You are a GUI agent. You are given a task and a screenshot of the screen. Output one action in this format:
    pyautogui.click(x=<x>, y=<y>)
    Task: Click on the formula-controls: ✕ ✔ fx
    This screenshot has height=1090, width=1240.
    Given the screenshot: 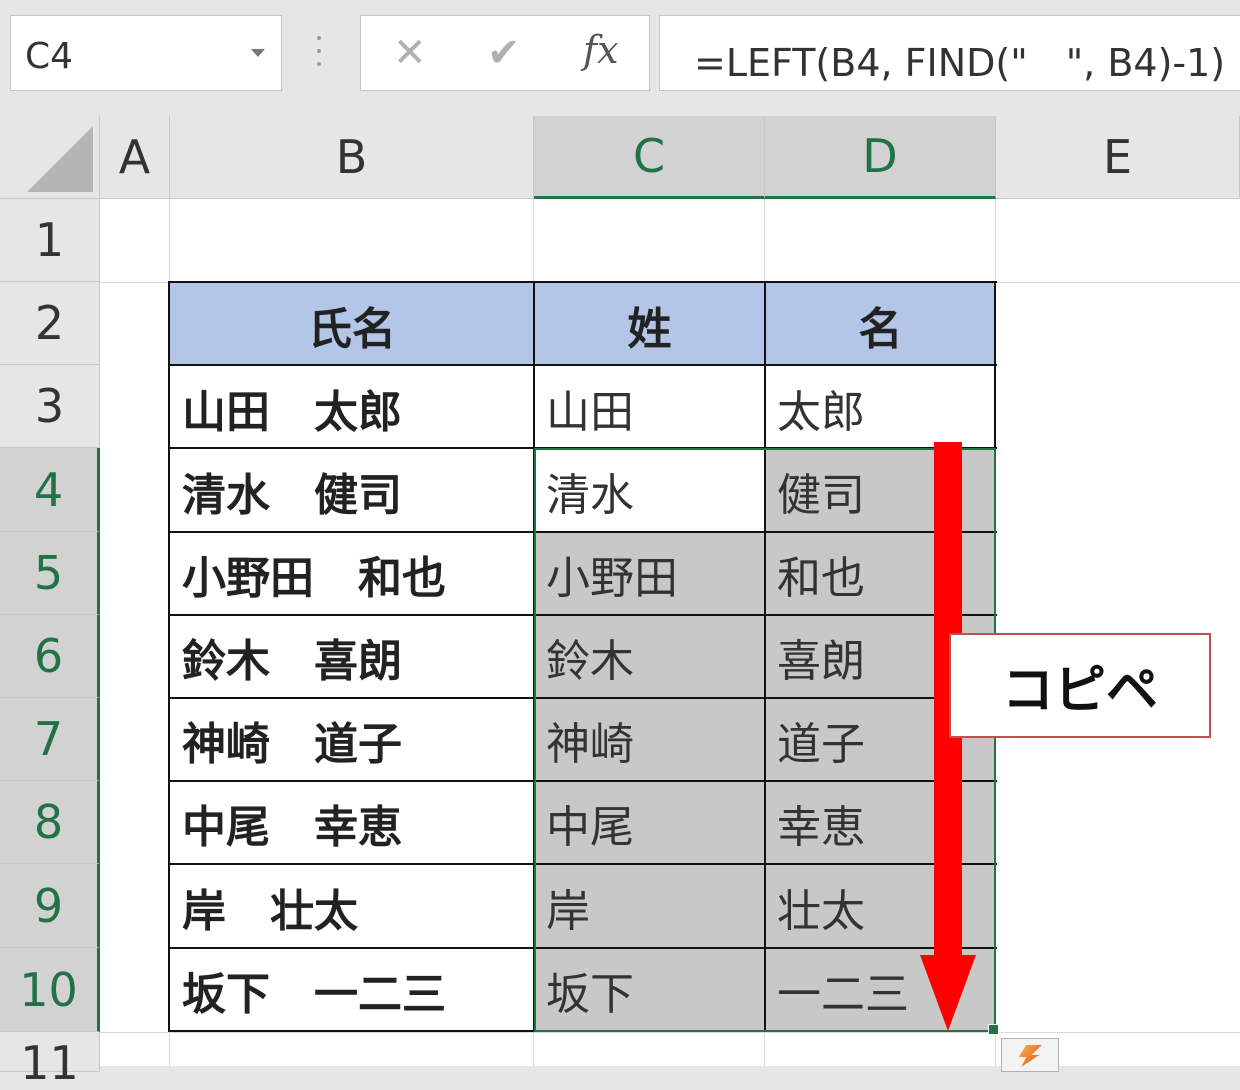 What is the action you would take?
    pyautogui.click(x=505, y=53)
    